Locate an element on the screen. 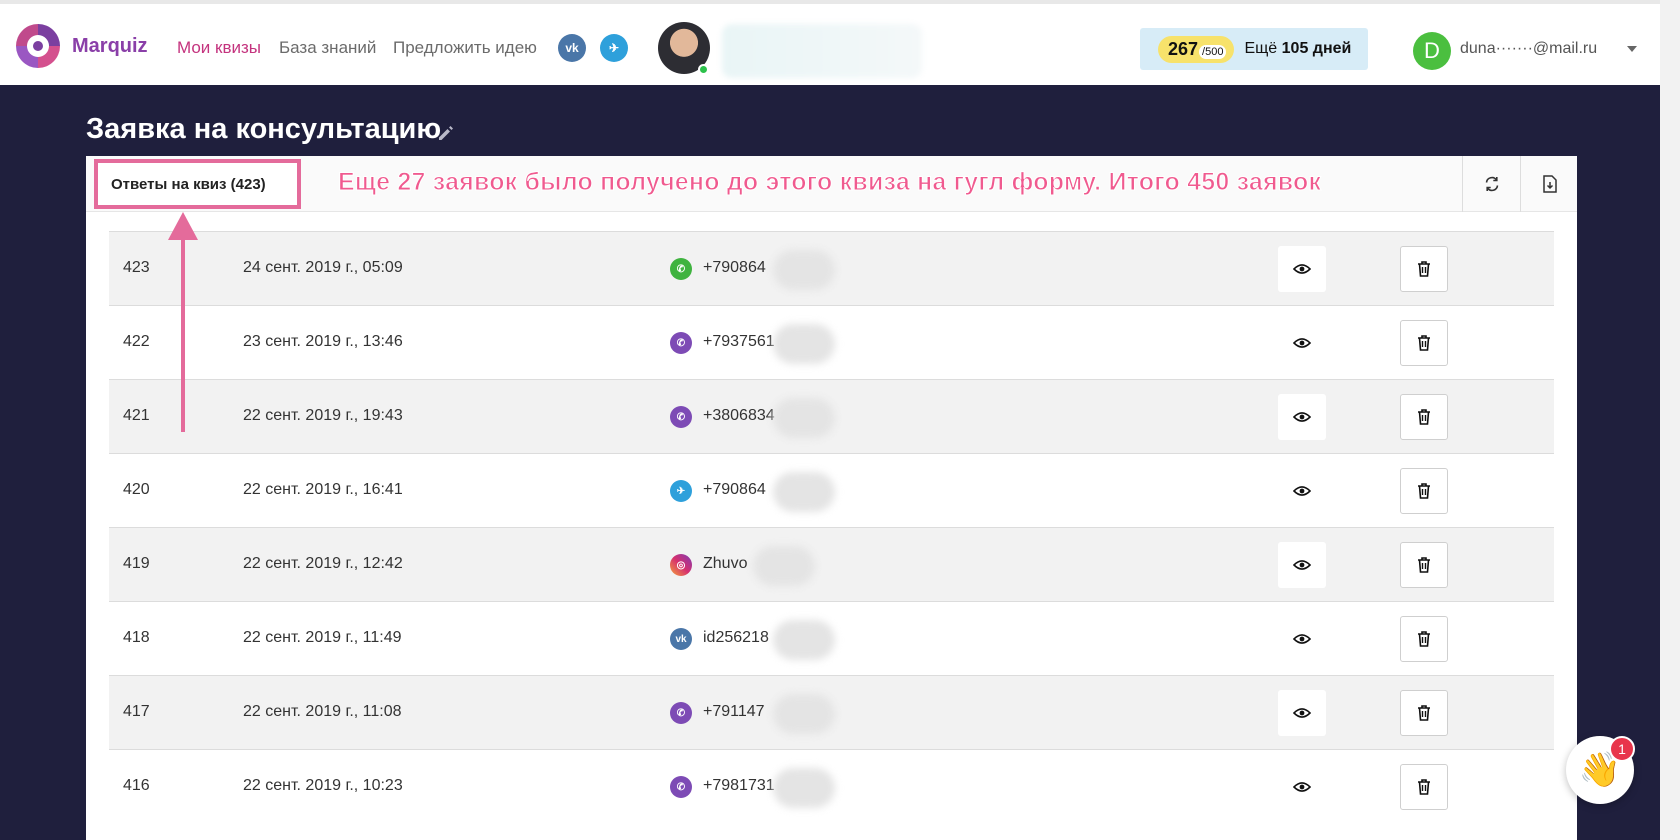 This screenshot has height=840, width=1680. page-title: Заявка на консультацию is located at coordinates (264, 129).